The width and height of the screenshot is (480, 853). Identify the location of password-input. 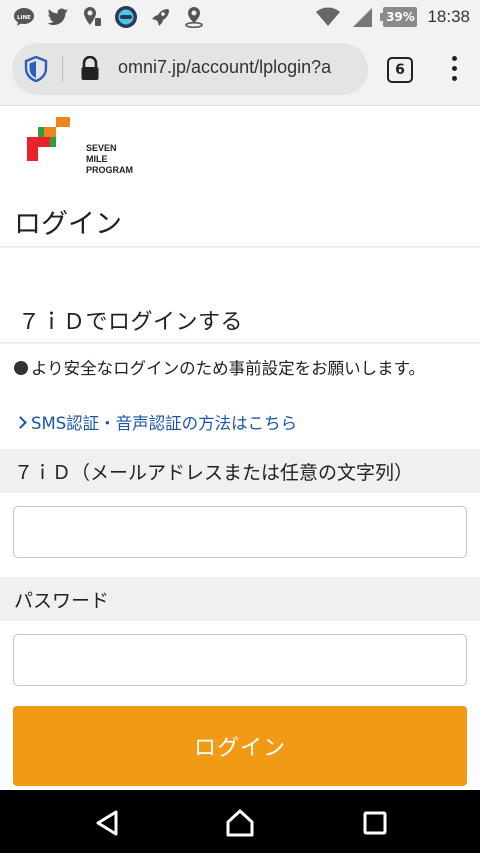
(240, 660).